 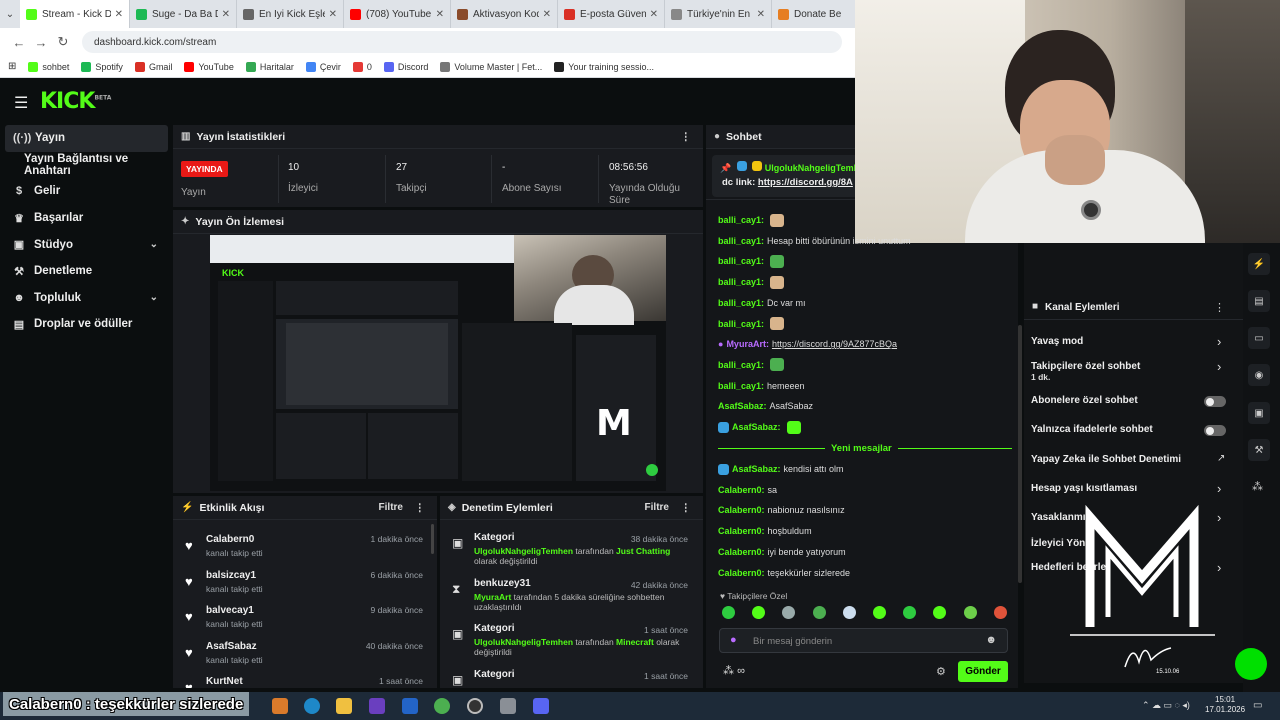 I want to click on bookmark-item: Discord, so click(x=405, y=66).